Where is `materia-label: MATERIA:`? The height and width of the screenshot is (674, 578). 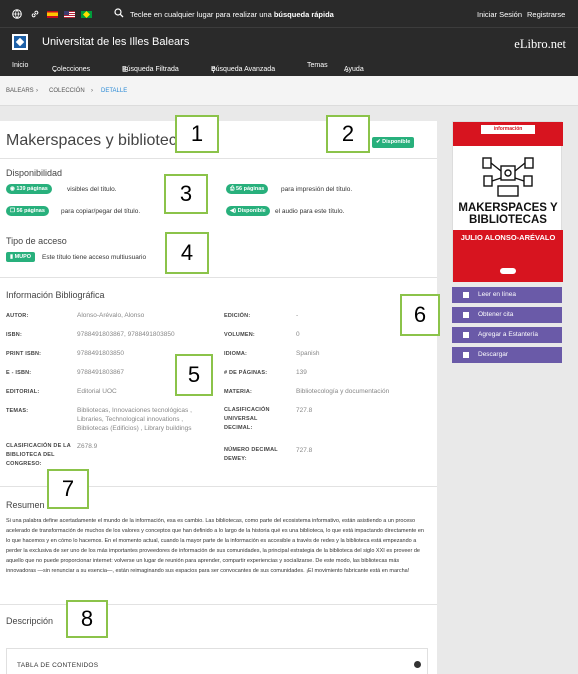 materia-label: MATERIA: is located at coordinates (238, 392).